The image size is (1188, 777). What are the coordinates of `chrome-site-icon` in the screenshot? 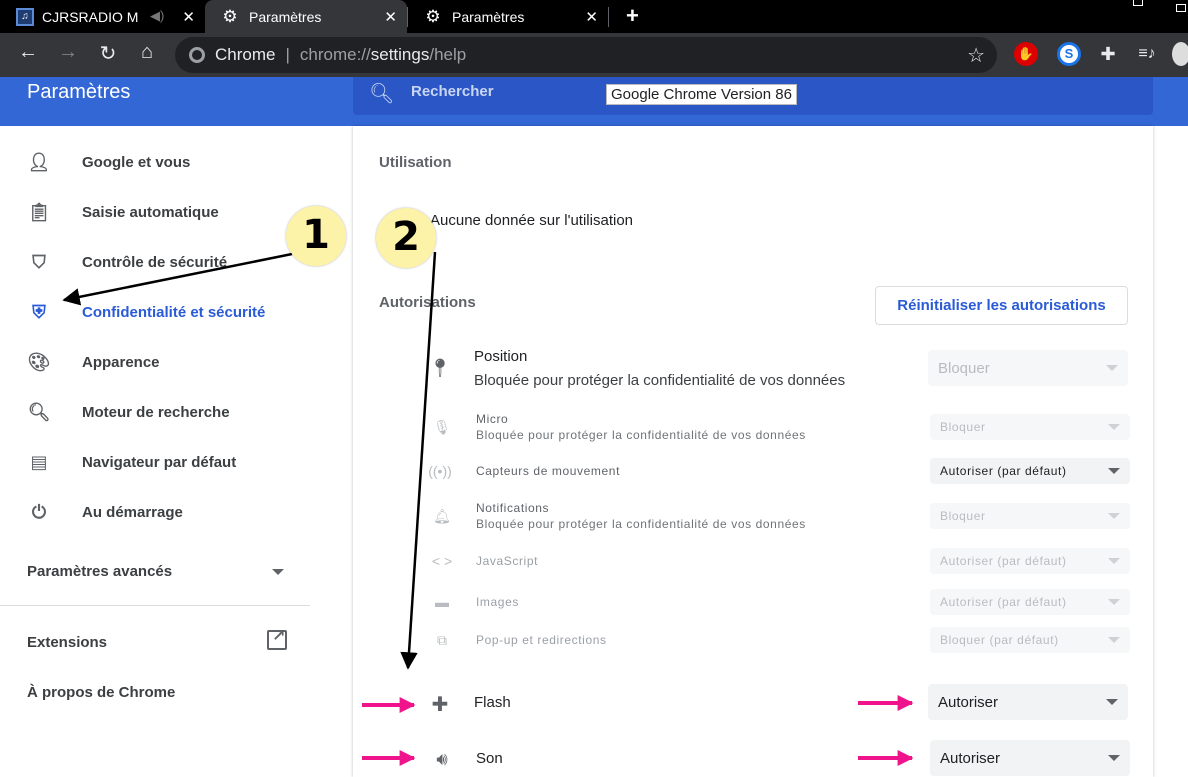 It's located at (197, 55).